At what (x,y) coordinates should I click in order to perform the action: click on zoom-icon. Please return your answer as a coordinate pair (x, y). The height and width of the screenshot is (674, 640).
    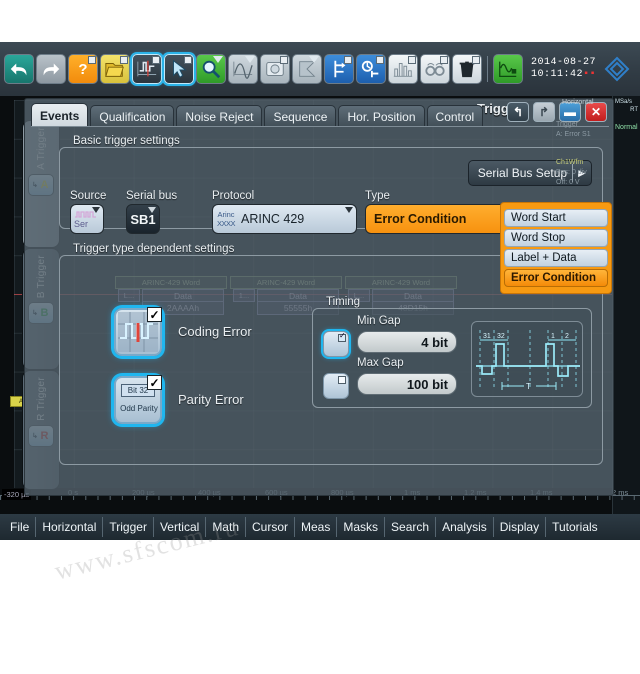
    Looking at the image, I should click on (211, 69).